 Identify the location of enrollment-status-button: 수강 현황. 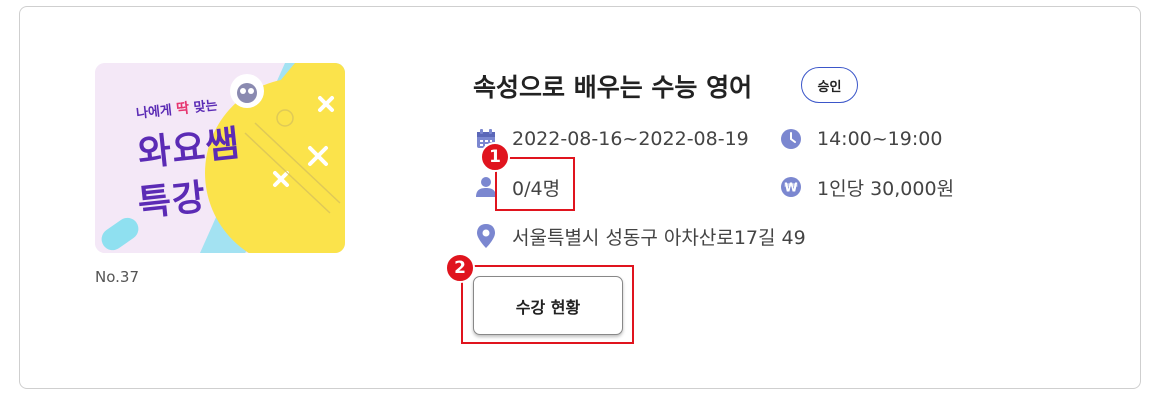
(548, 305).